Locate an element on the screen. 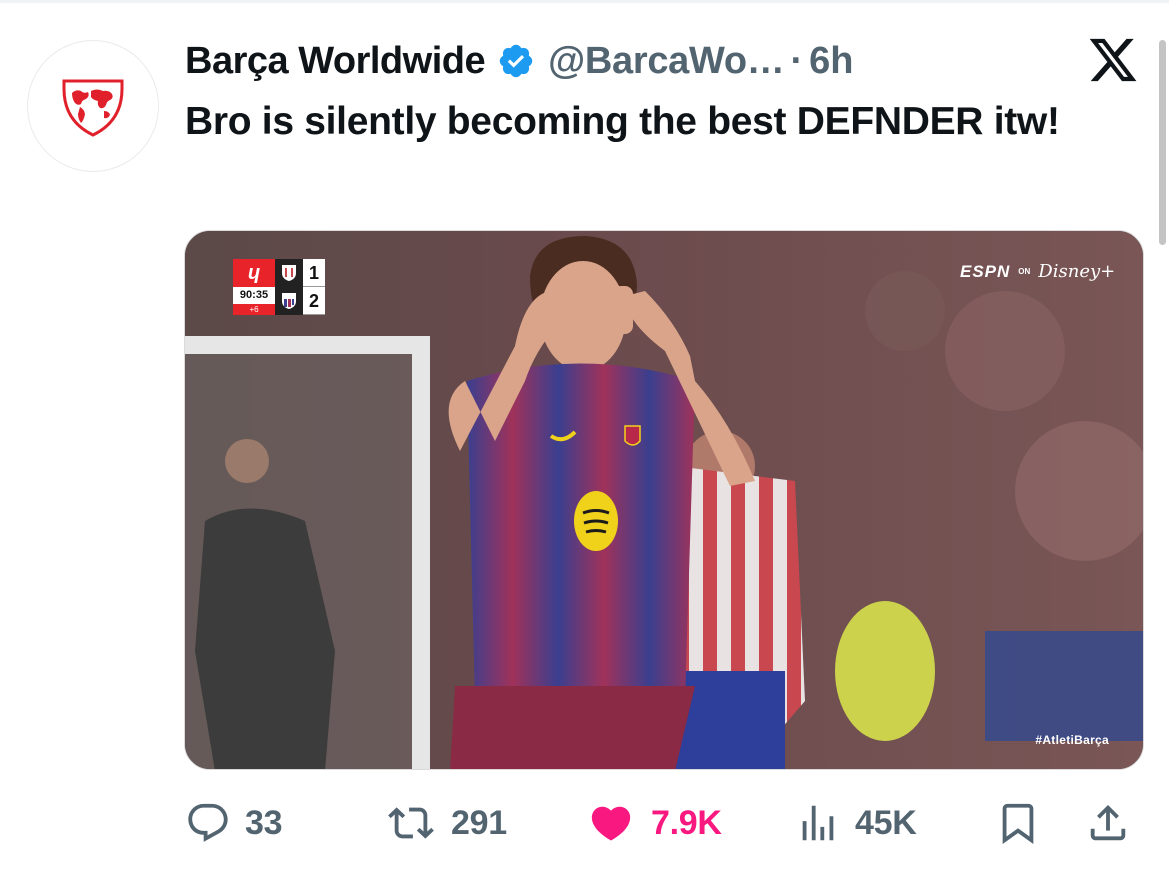 The image size is (1169, 882). atletico-crest-icon is located at coordinates (289, 273).